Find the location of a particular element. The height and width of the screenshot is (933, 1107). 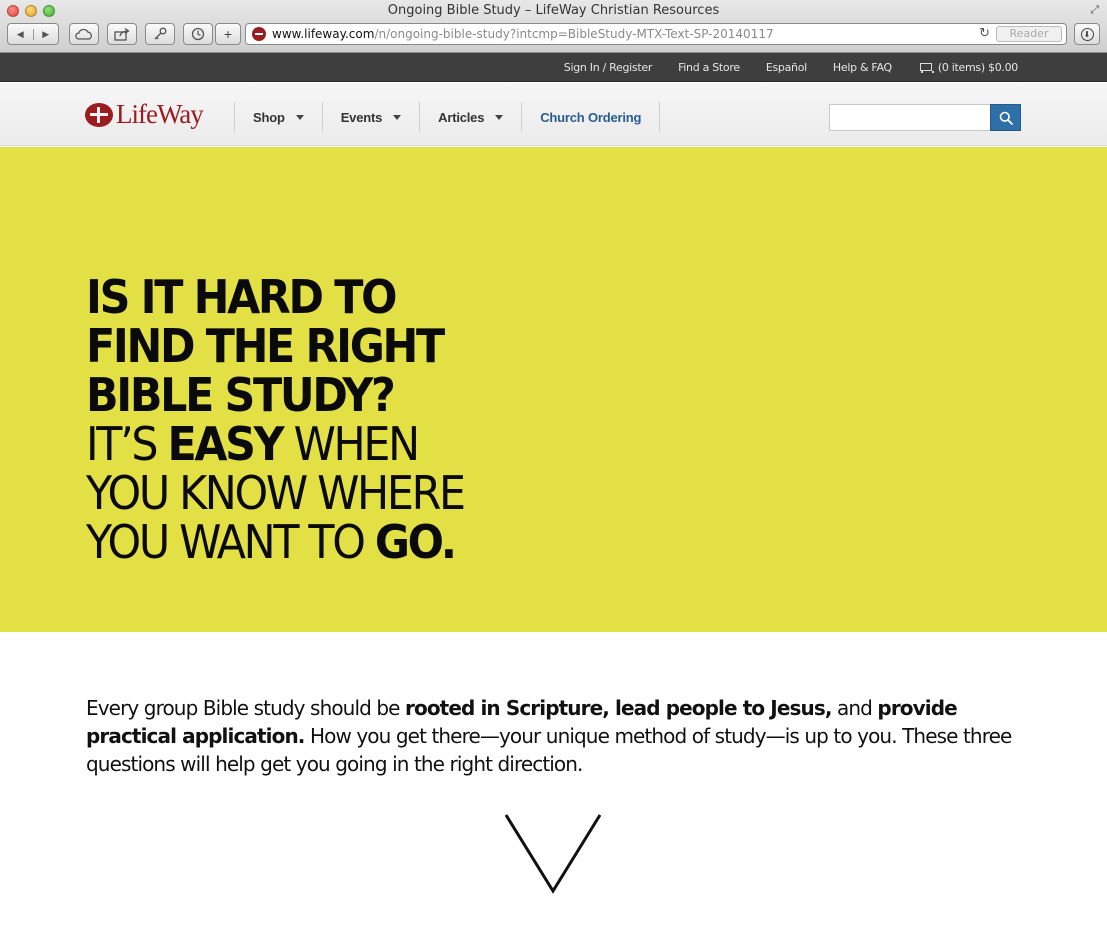

reload-icon: ↻ is located at coordinates (984, 33).